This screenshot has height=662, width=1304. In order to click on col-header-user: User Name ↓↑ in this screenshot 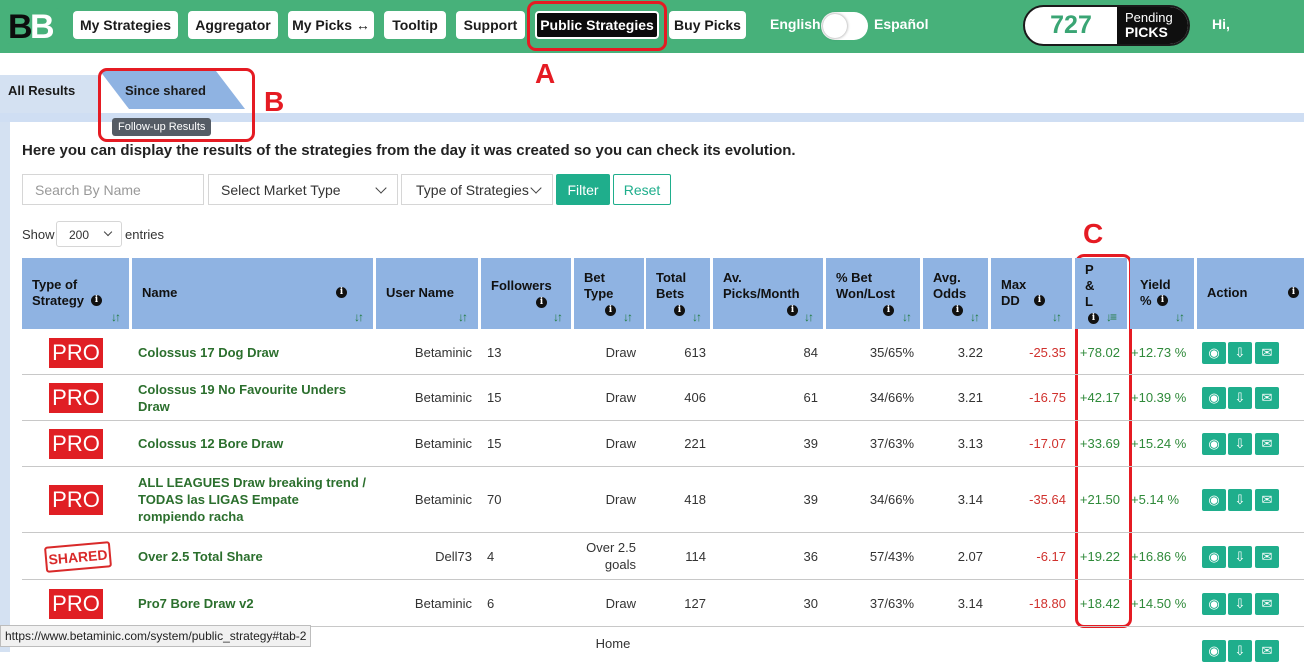, I will do `click(427, 293)`.